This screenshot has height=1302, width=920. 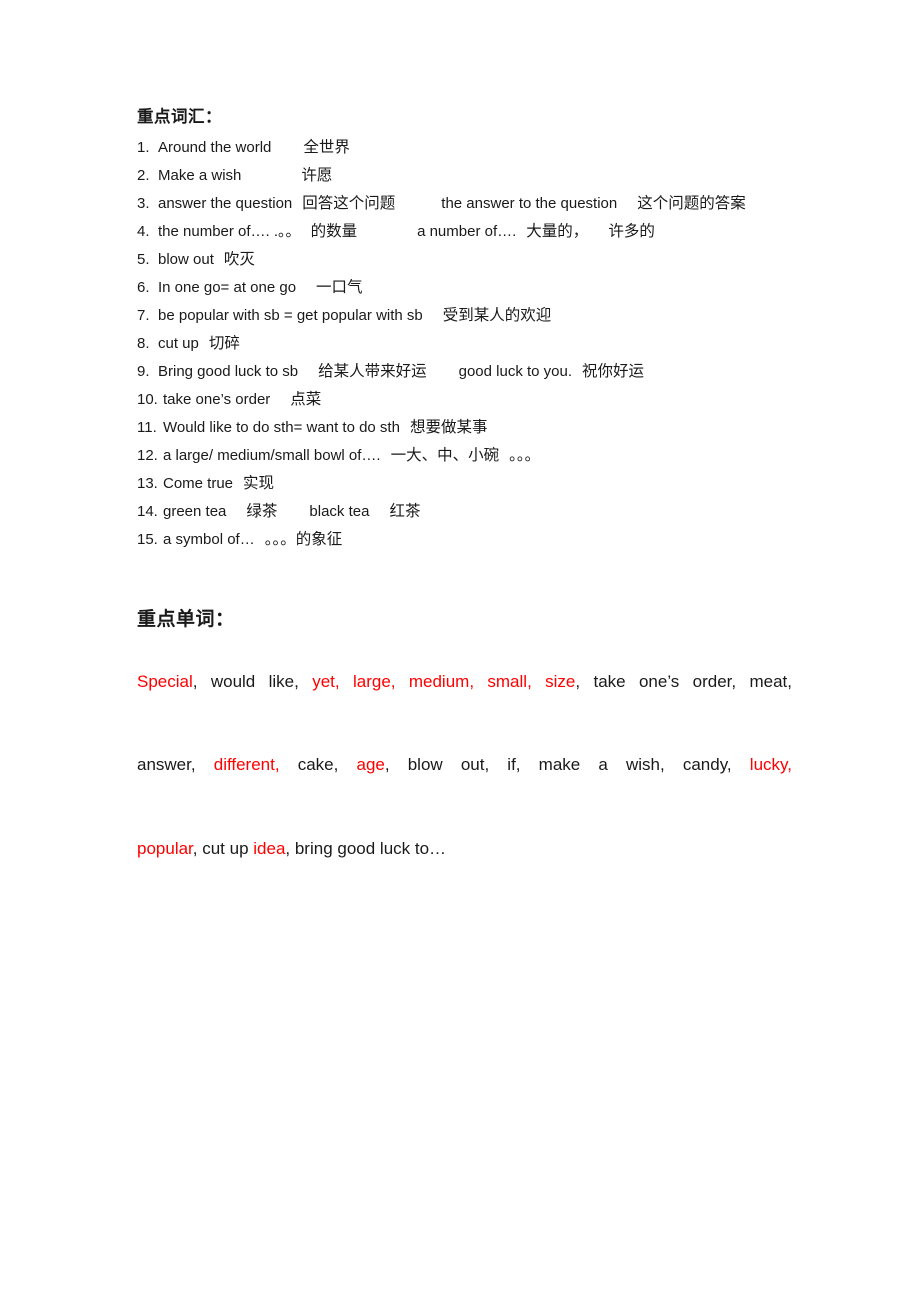 What do you see at coordinates (525, 455) in the screenshot?
I see `vocab-translation: 。。。` at bounding box center [525, 455].